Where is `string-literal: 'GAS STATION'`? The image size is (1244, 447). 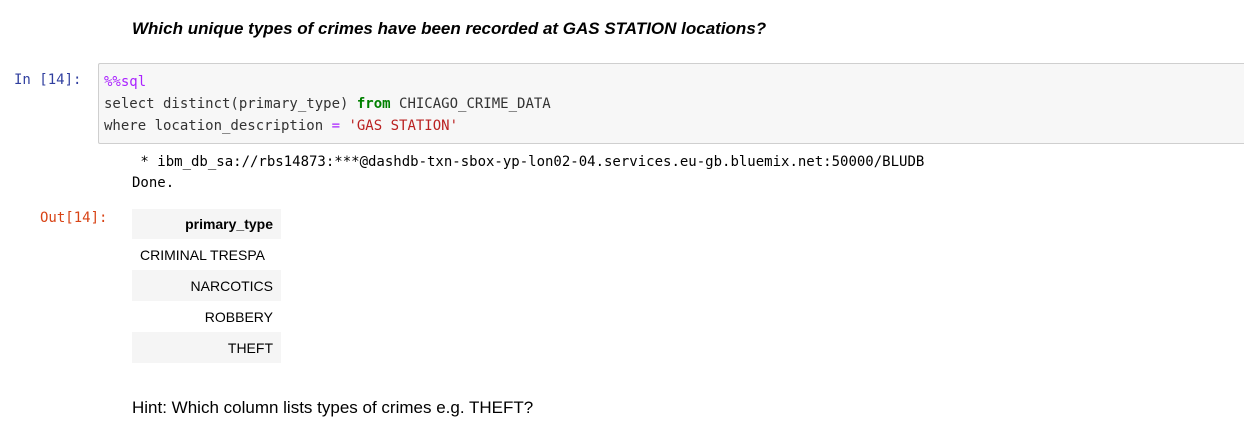 string-literal: 'GAS STATION' is located at coordinates (403, 126).